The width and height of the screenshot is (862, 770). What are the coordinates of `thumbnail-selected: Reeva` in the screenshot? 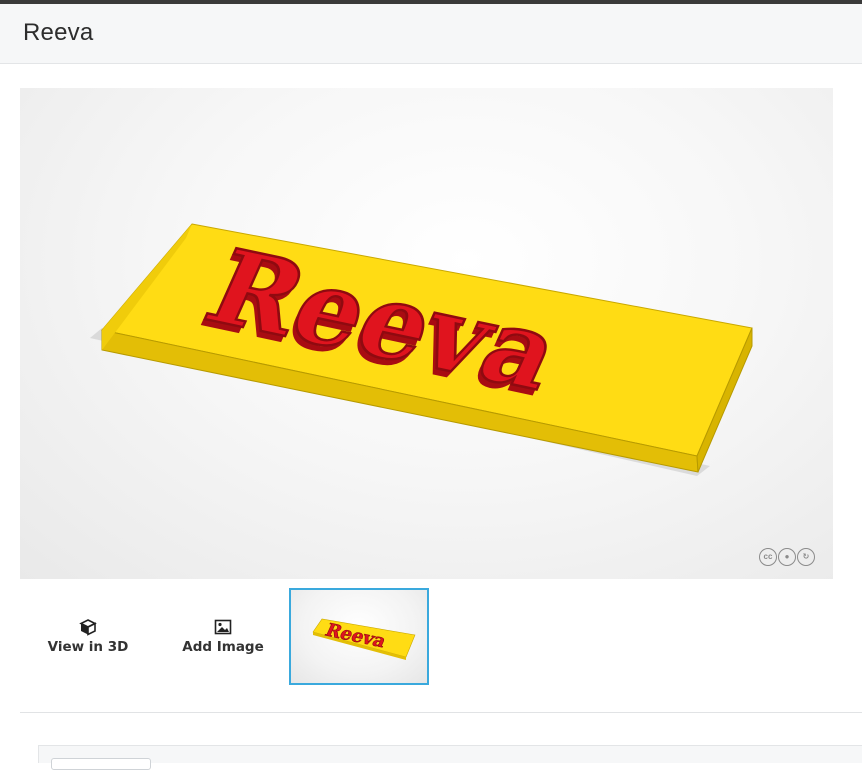 It's located at (359, 636).